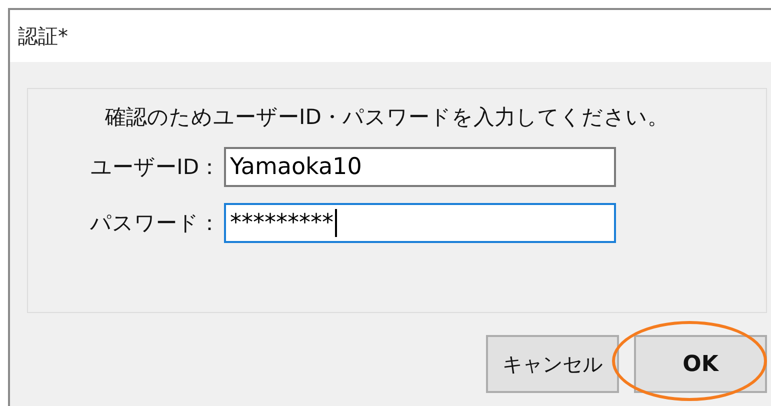 The height and width of the screenshot is (406, 771). What do you see at coordinates (420, 223) in the screenshot?
I see `input-field: *********` at bounding box center [420, 223].